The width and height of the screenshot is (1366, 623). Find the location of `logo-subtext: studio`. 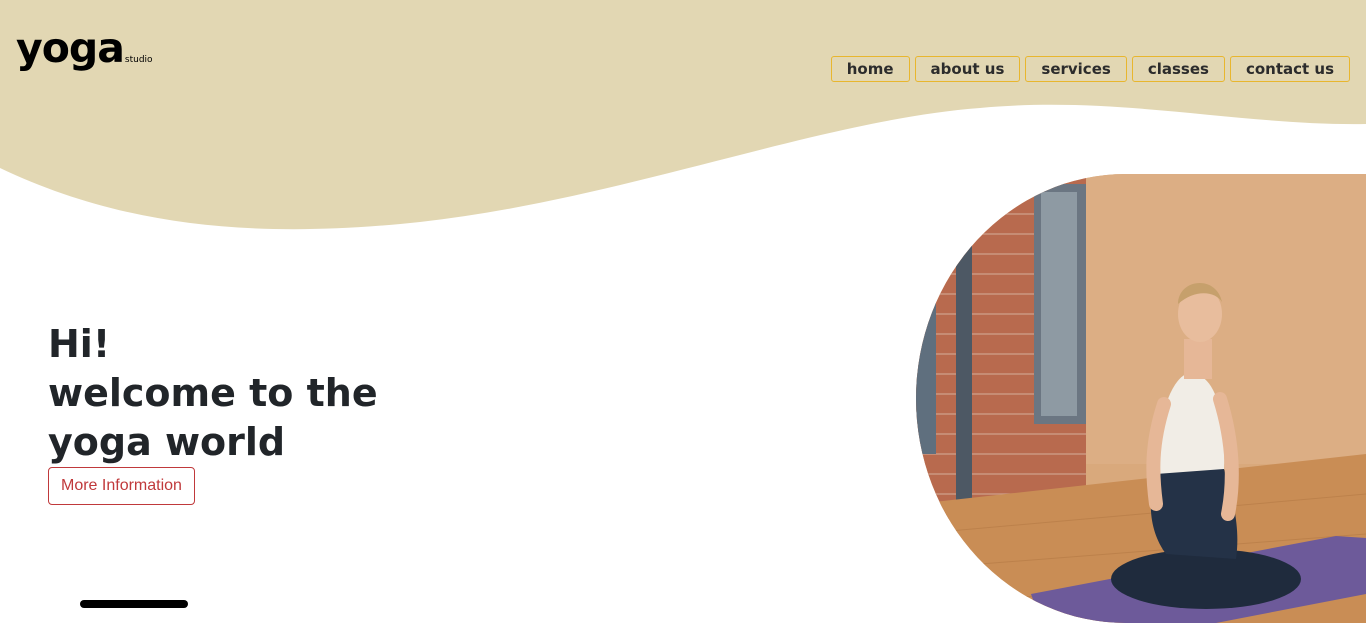

logo-subtext: studio is located at coordinates (138, 60).